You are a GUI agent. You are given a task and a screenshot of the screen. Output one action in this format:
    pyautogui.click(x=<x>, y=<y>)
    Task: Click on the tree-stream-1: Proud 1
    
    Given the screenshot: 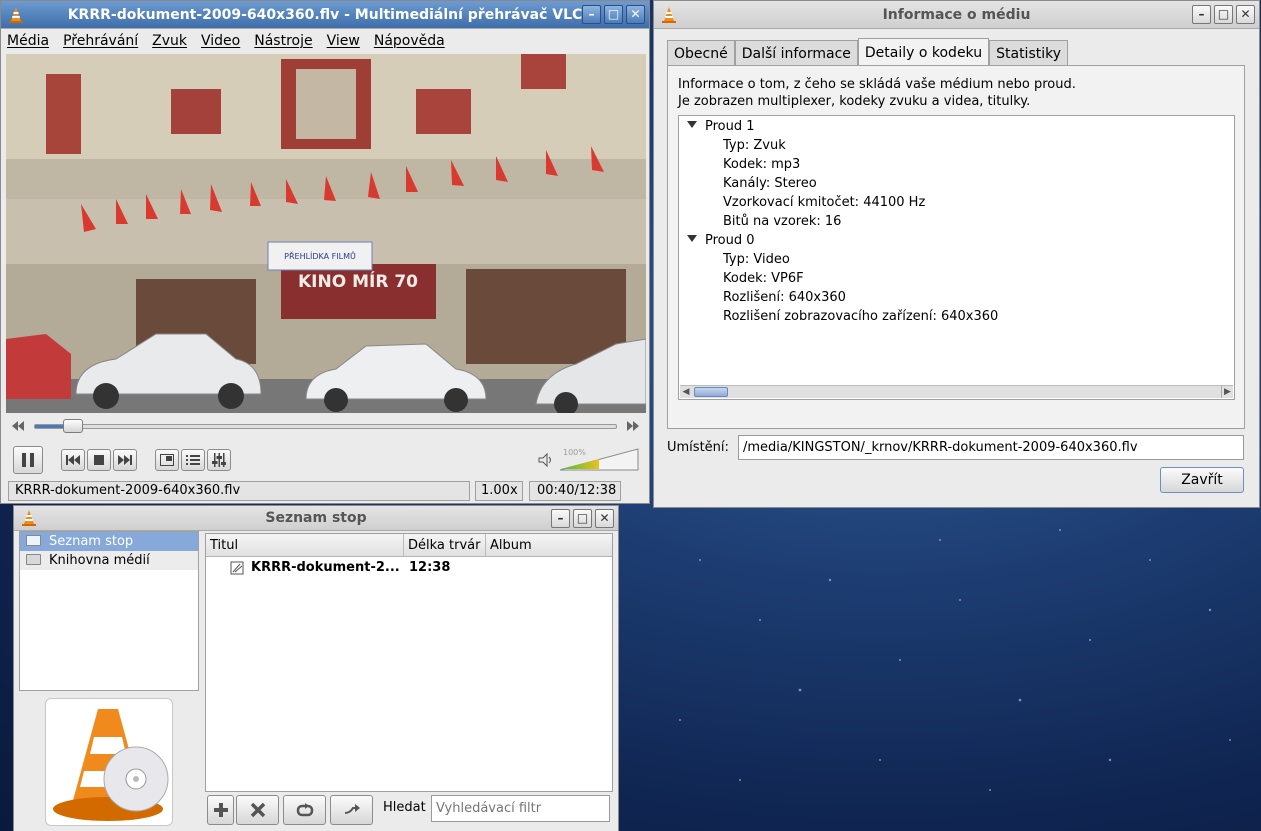 What is the action you would take?
    pyautogui.click(x=721, y=126)
    